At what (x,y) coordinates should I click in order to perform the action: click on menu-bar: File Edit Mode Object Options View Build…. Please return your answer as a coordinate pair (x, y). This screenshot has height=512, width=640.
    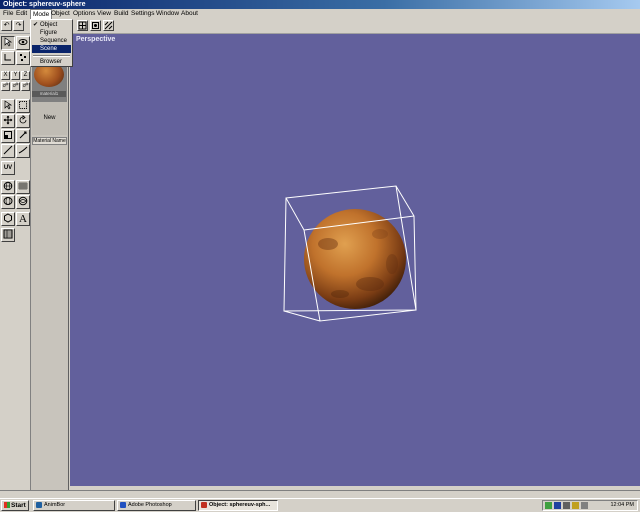
    Looking at the image, I should click on (320, 14).